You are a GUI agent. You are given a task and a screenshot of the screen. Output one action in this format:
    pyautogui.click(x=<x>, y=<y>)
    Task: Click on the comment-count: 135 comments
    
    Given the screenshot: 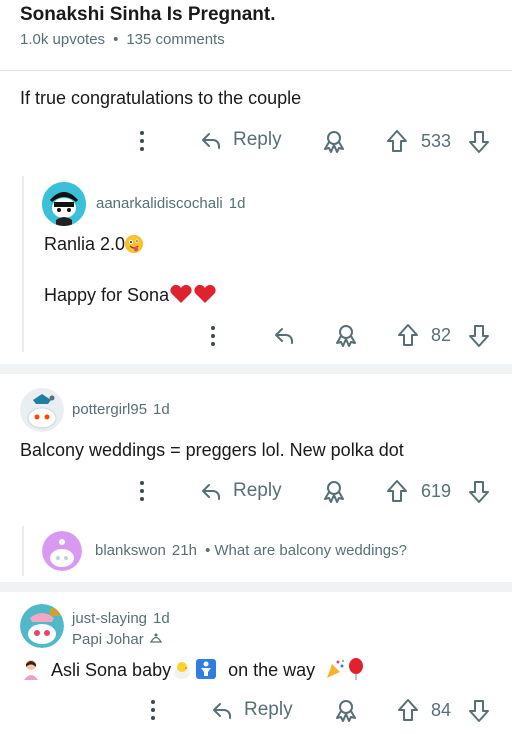 What is the action you would take?
    pyautogui.click(x=175, y=39)
    